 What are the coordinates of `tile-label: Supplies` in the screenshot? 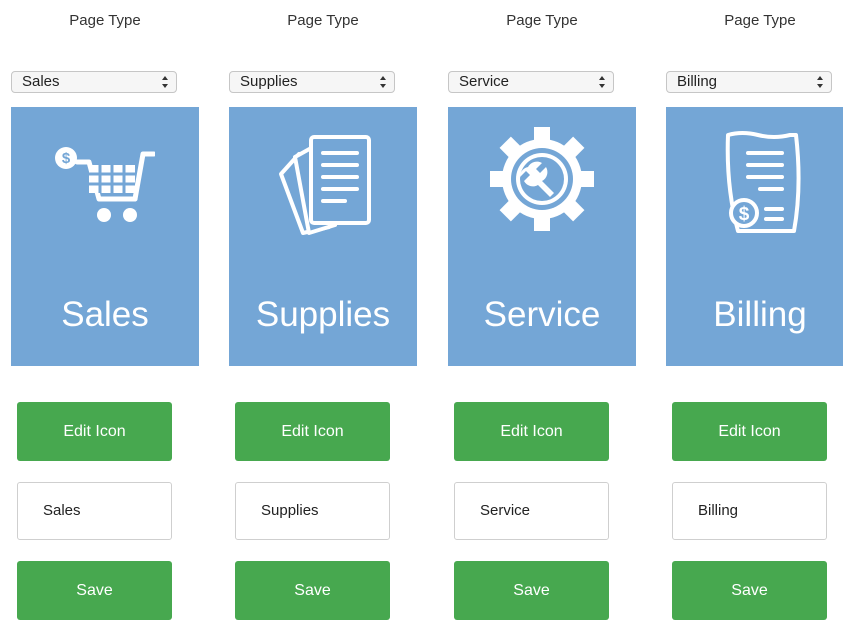 It's located at (323, 314).